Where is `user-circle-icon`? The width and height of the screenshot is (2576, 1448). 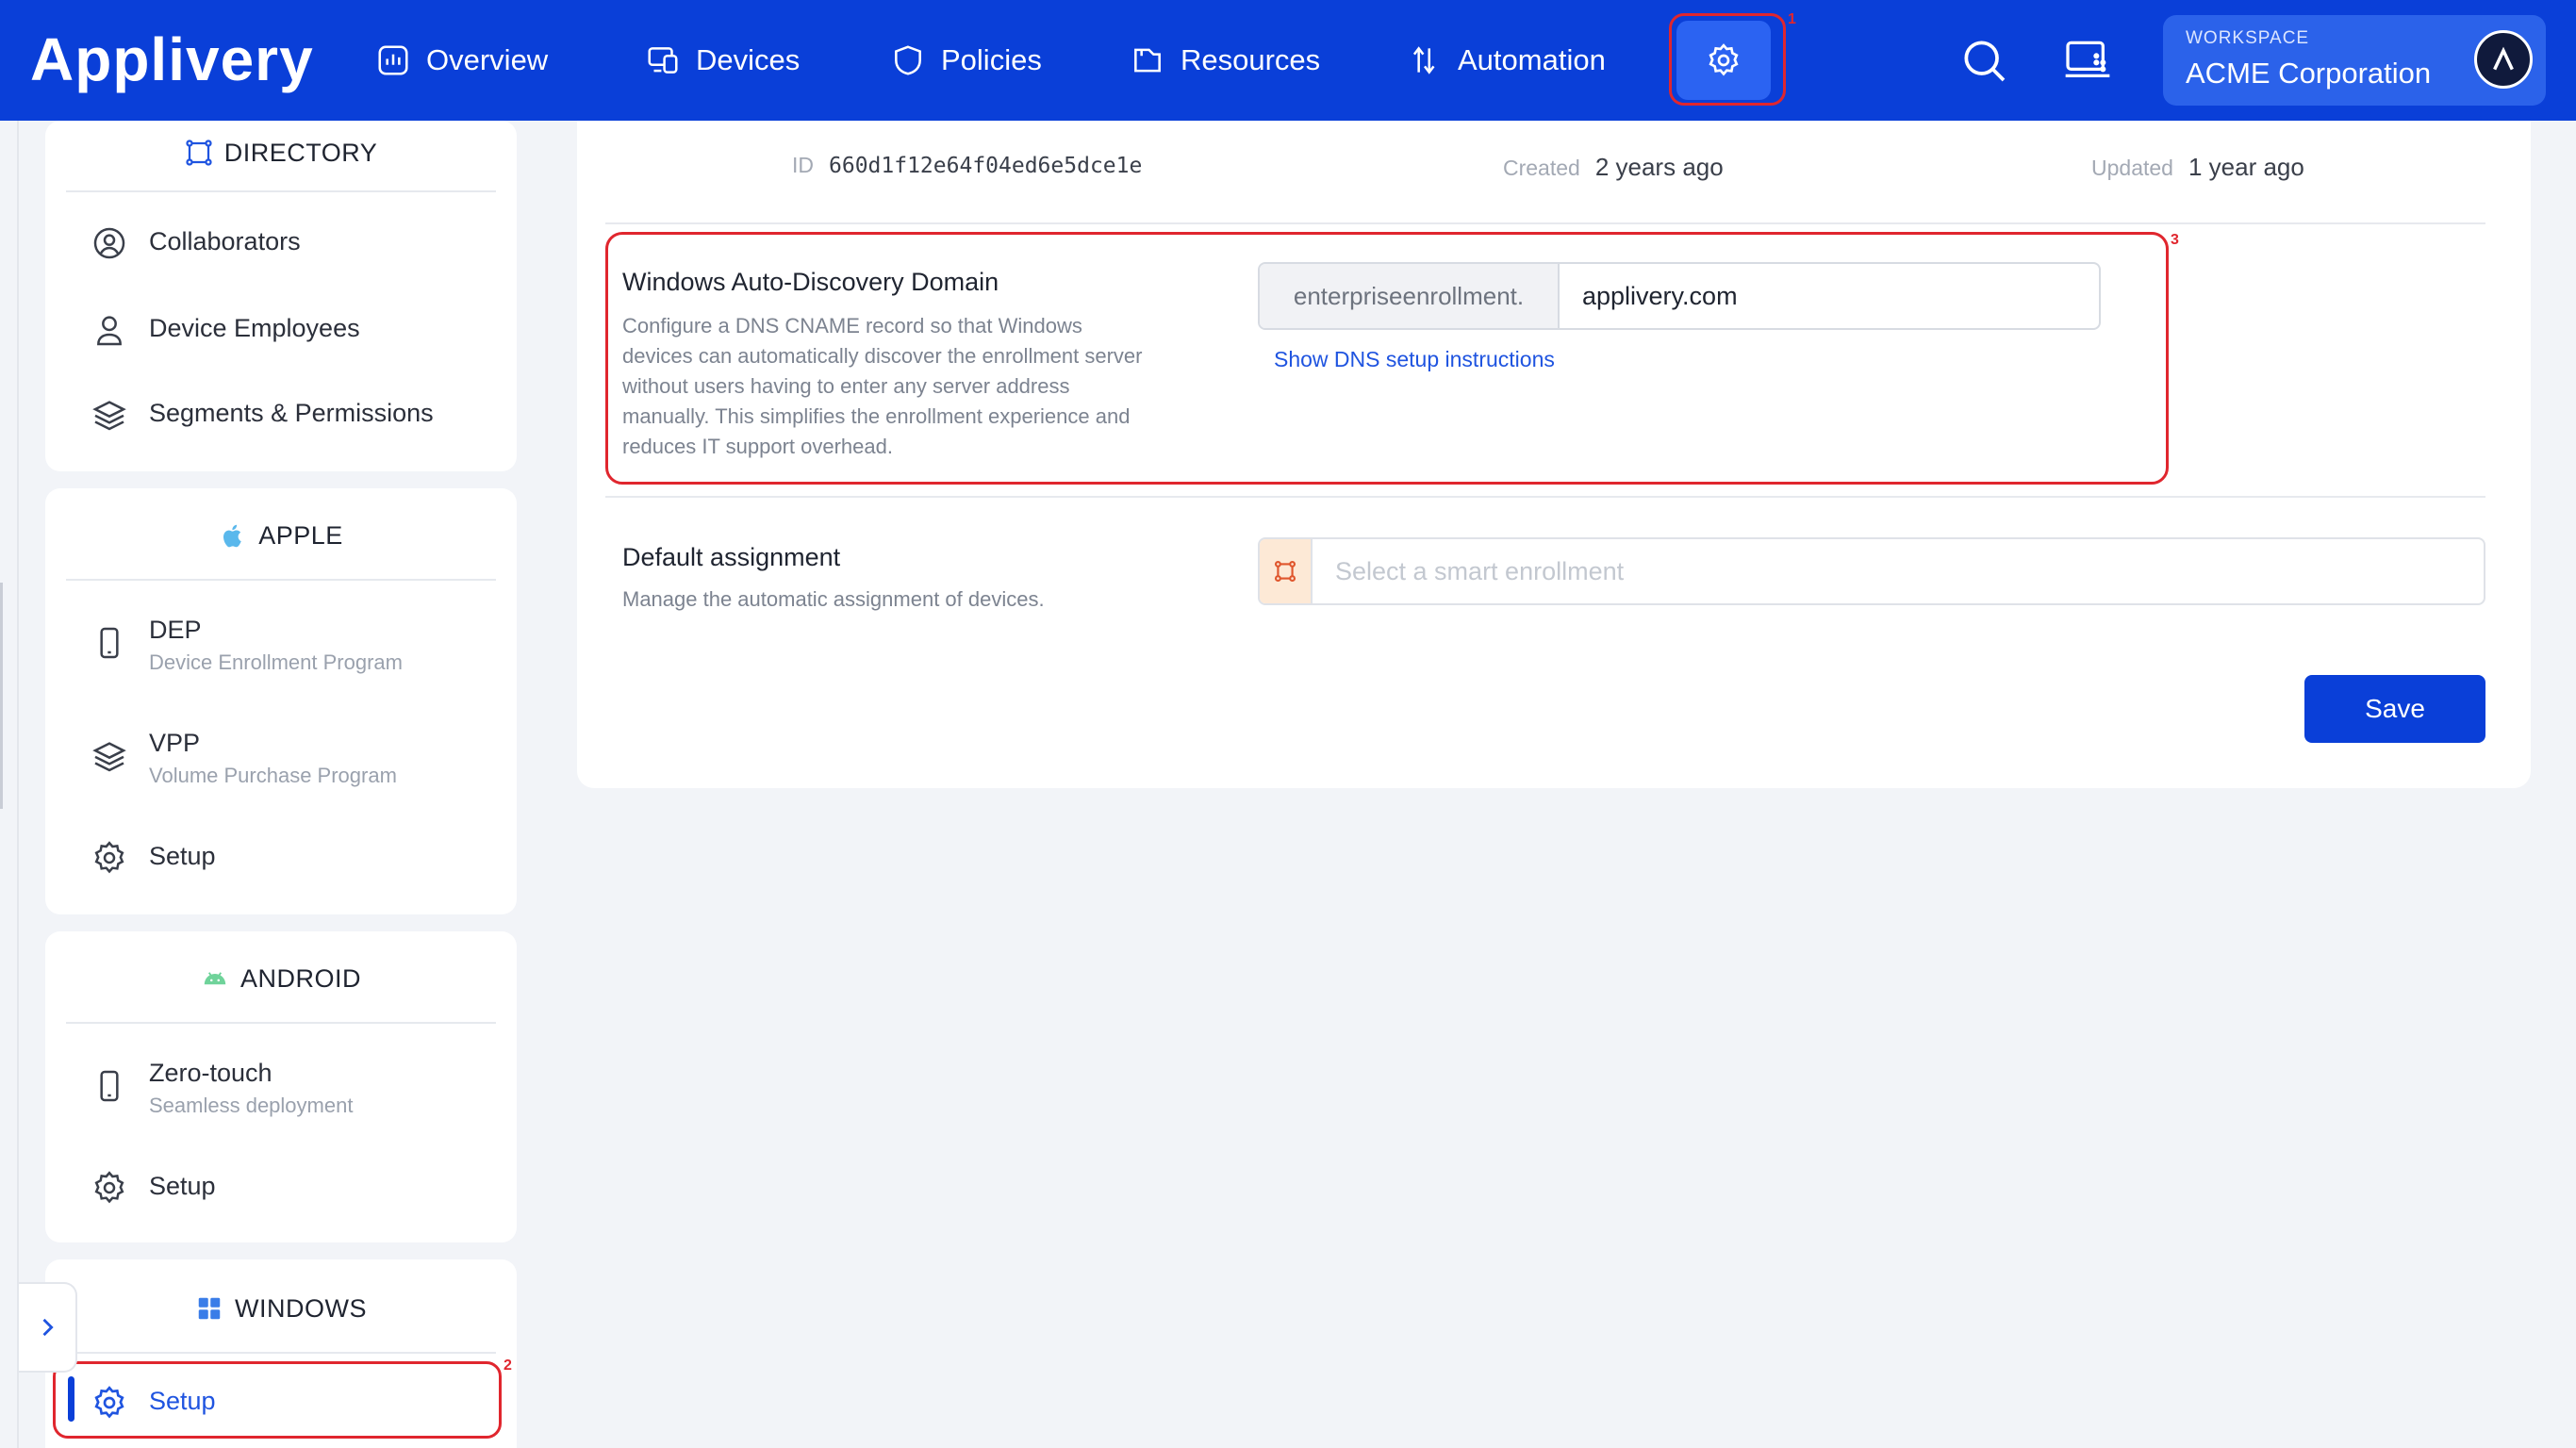
user-circle-icon is located at coordinates (109, 243).